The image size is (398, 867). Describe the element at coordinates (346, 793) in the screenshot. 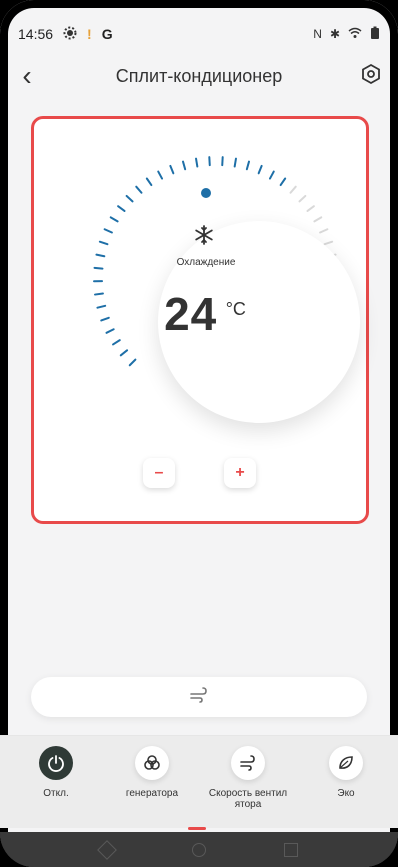

I see `nav-label: Эко` at that location.